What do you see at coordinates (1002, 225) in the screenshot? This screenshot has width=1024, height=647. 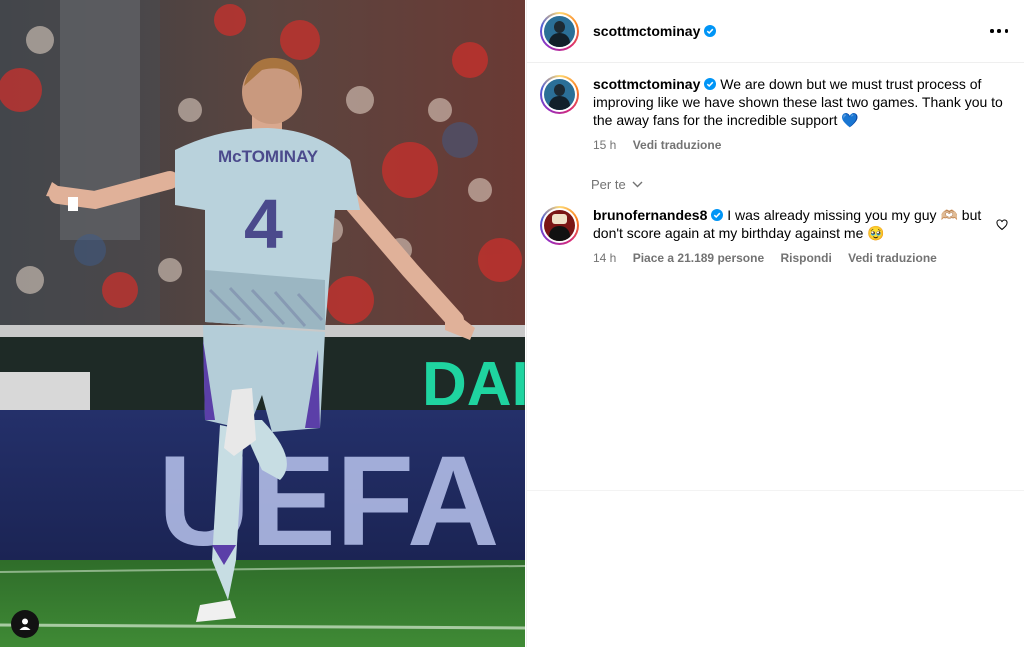 I see `comment-like-heart-icon` at bounding box center [1002, 225].